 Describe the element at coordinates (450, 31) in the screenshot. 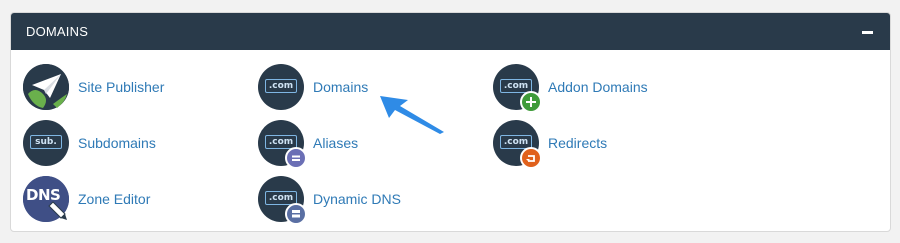

I see `panel-header: DOMAINS` at that location.